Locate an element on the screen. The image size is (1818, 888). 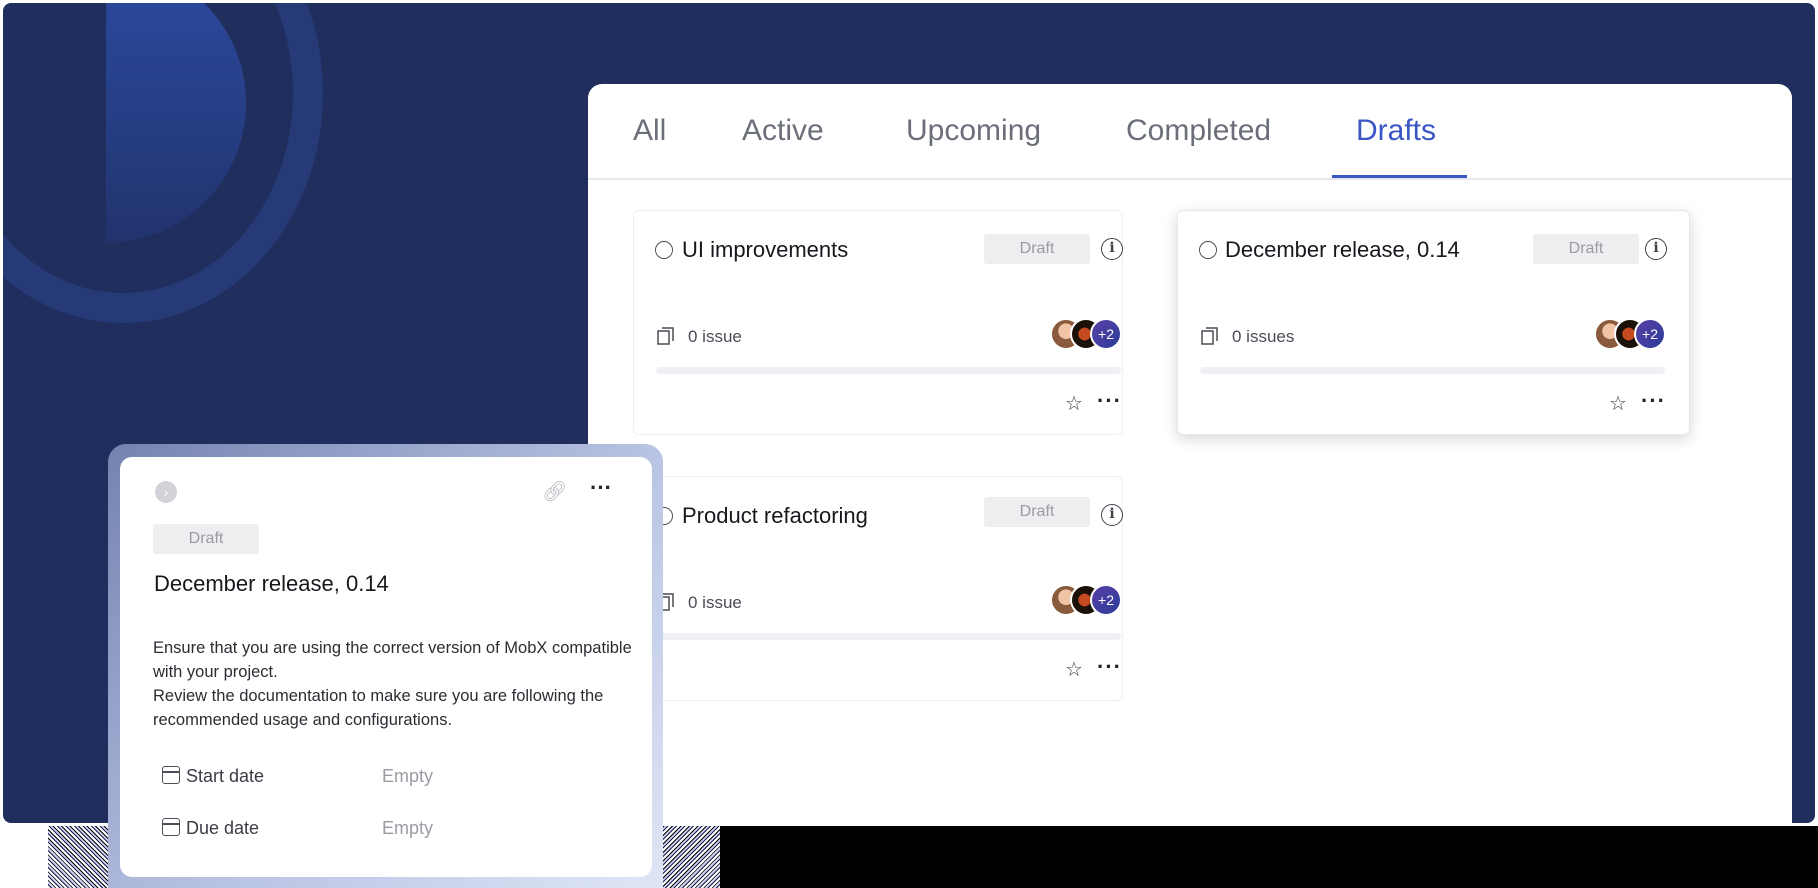
detail-title: December release, 0.14 is located at coordinates (271, 583).